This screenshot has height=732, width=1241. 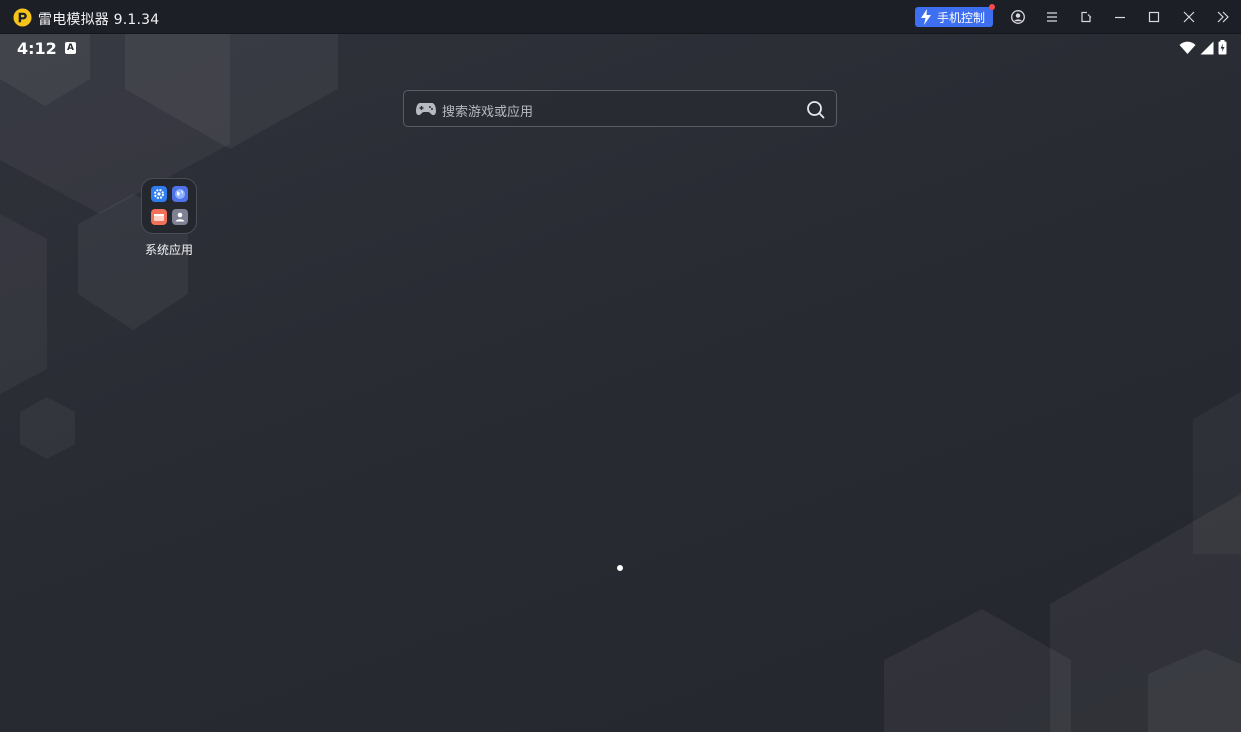 What do you see at coordinates (992, 7) in the screenshot?
I see `notification-dot` at bounding box center [992, 7].